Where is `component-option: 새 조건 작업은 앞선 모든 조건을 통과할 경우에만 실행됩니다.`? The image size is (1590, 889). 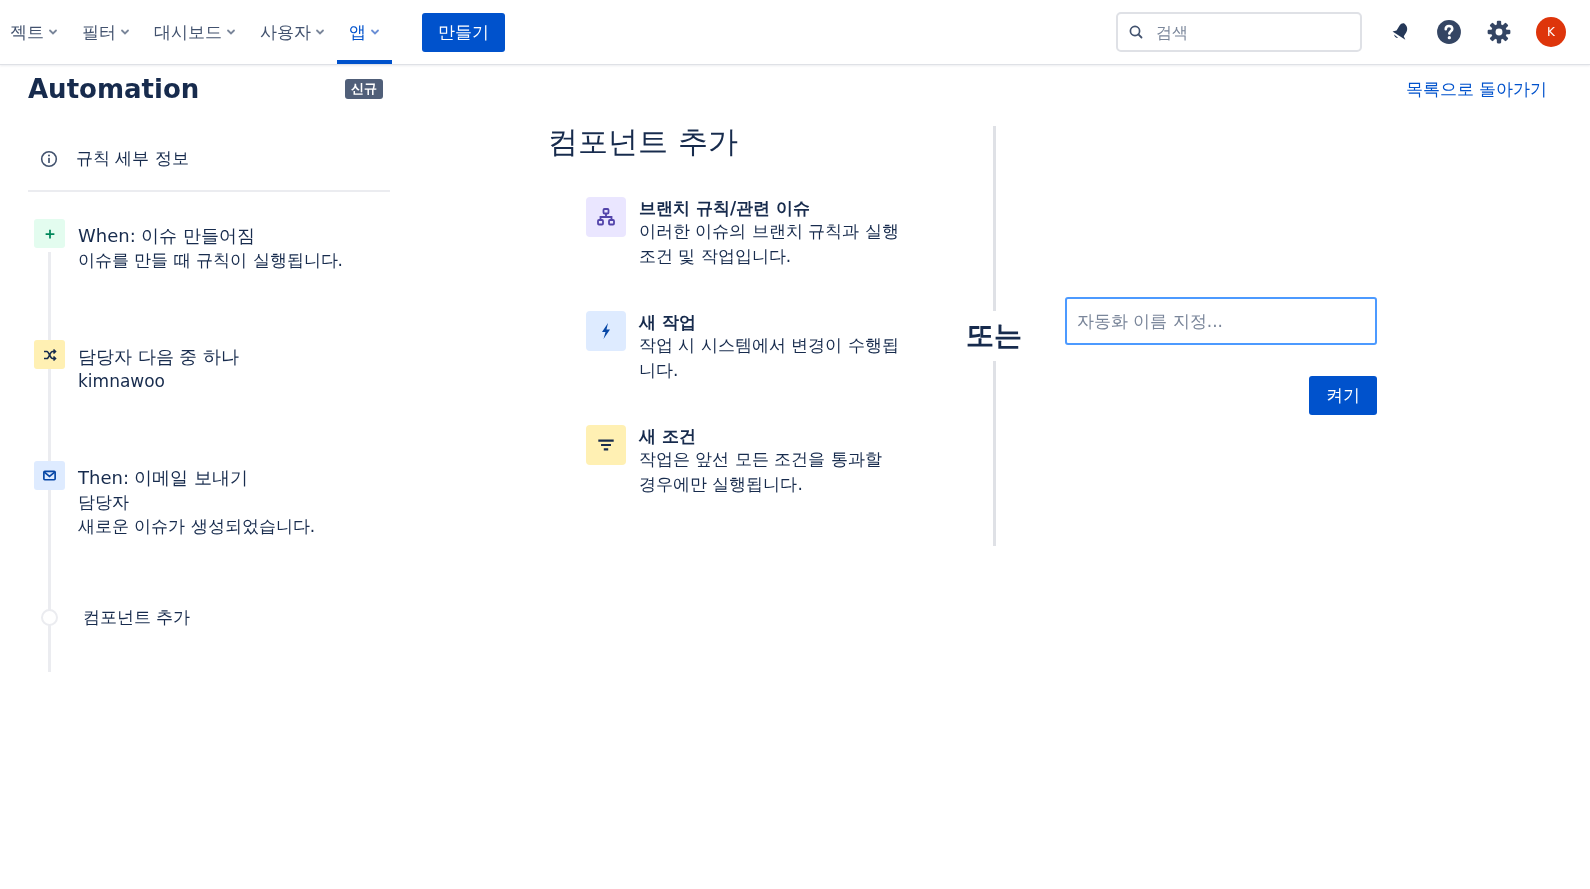
component-option: 새 조건 작업은 앞선 모든 조건을 통과할 경우에만 실행됩니다. is located at coordinates (777, 482).